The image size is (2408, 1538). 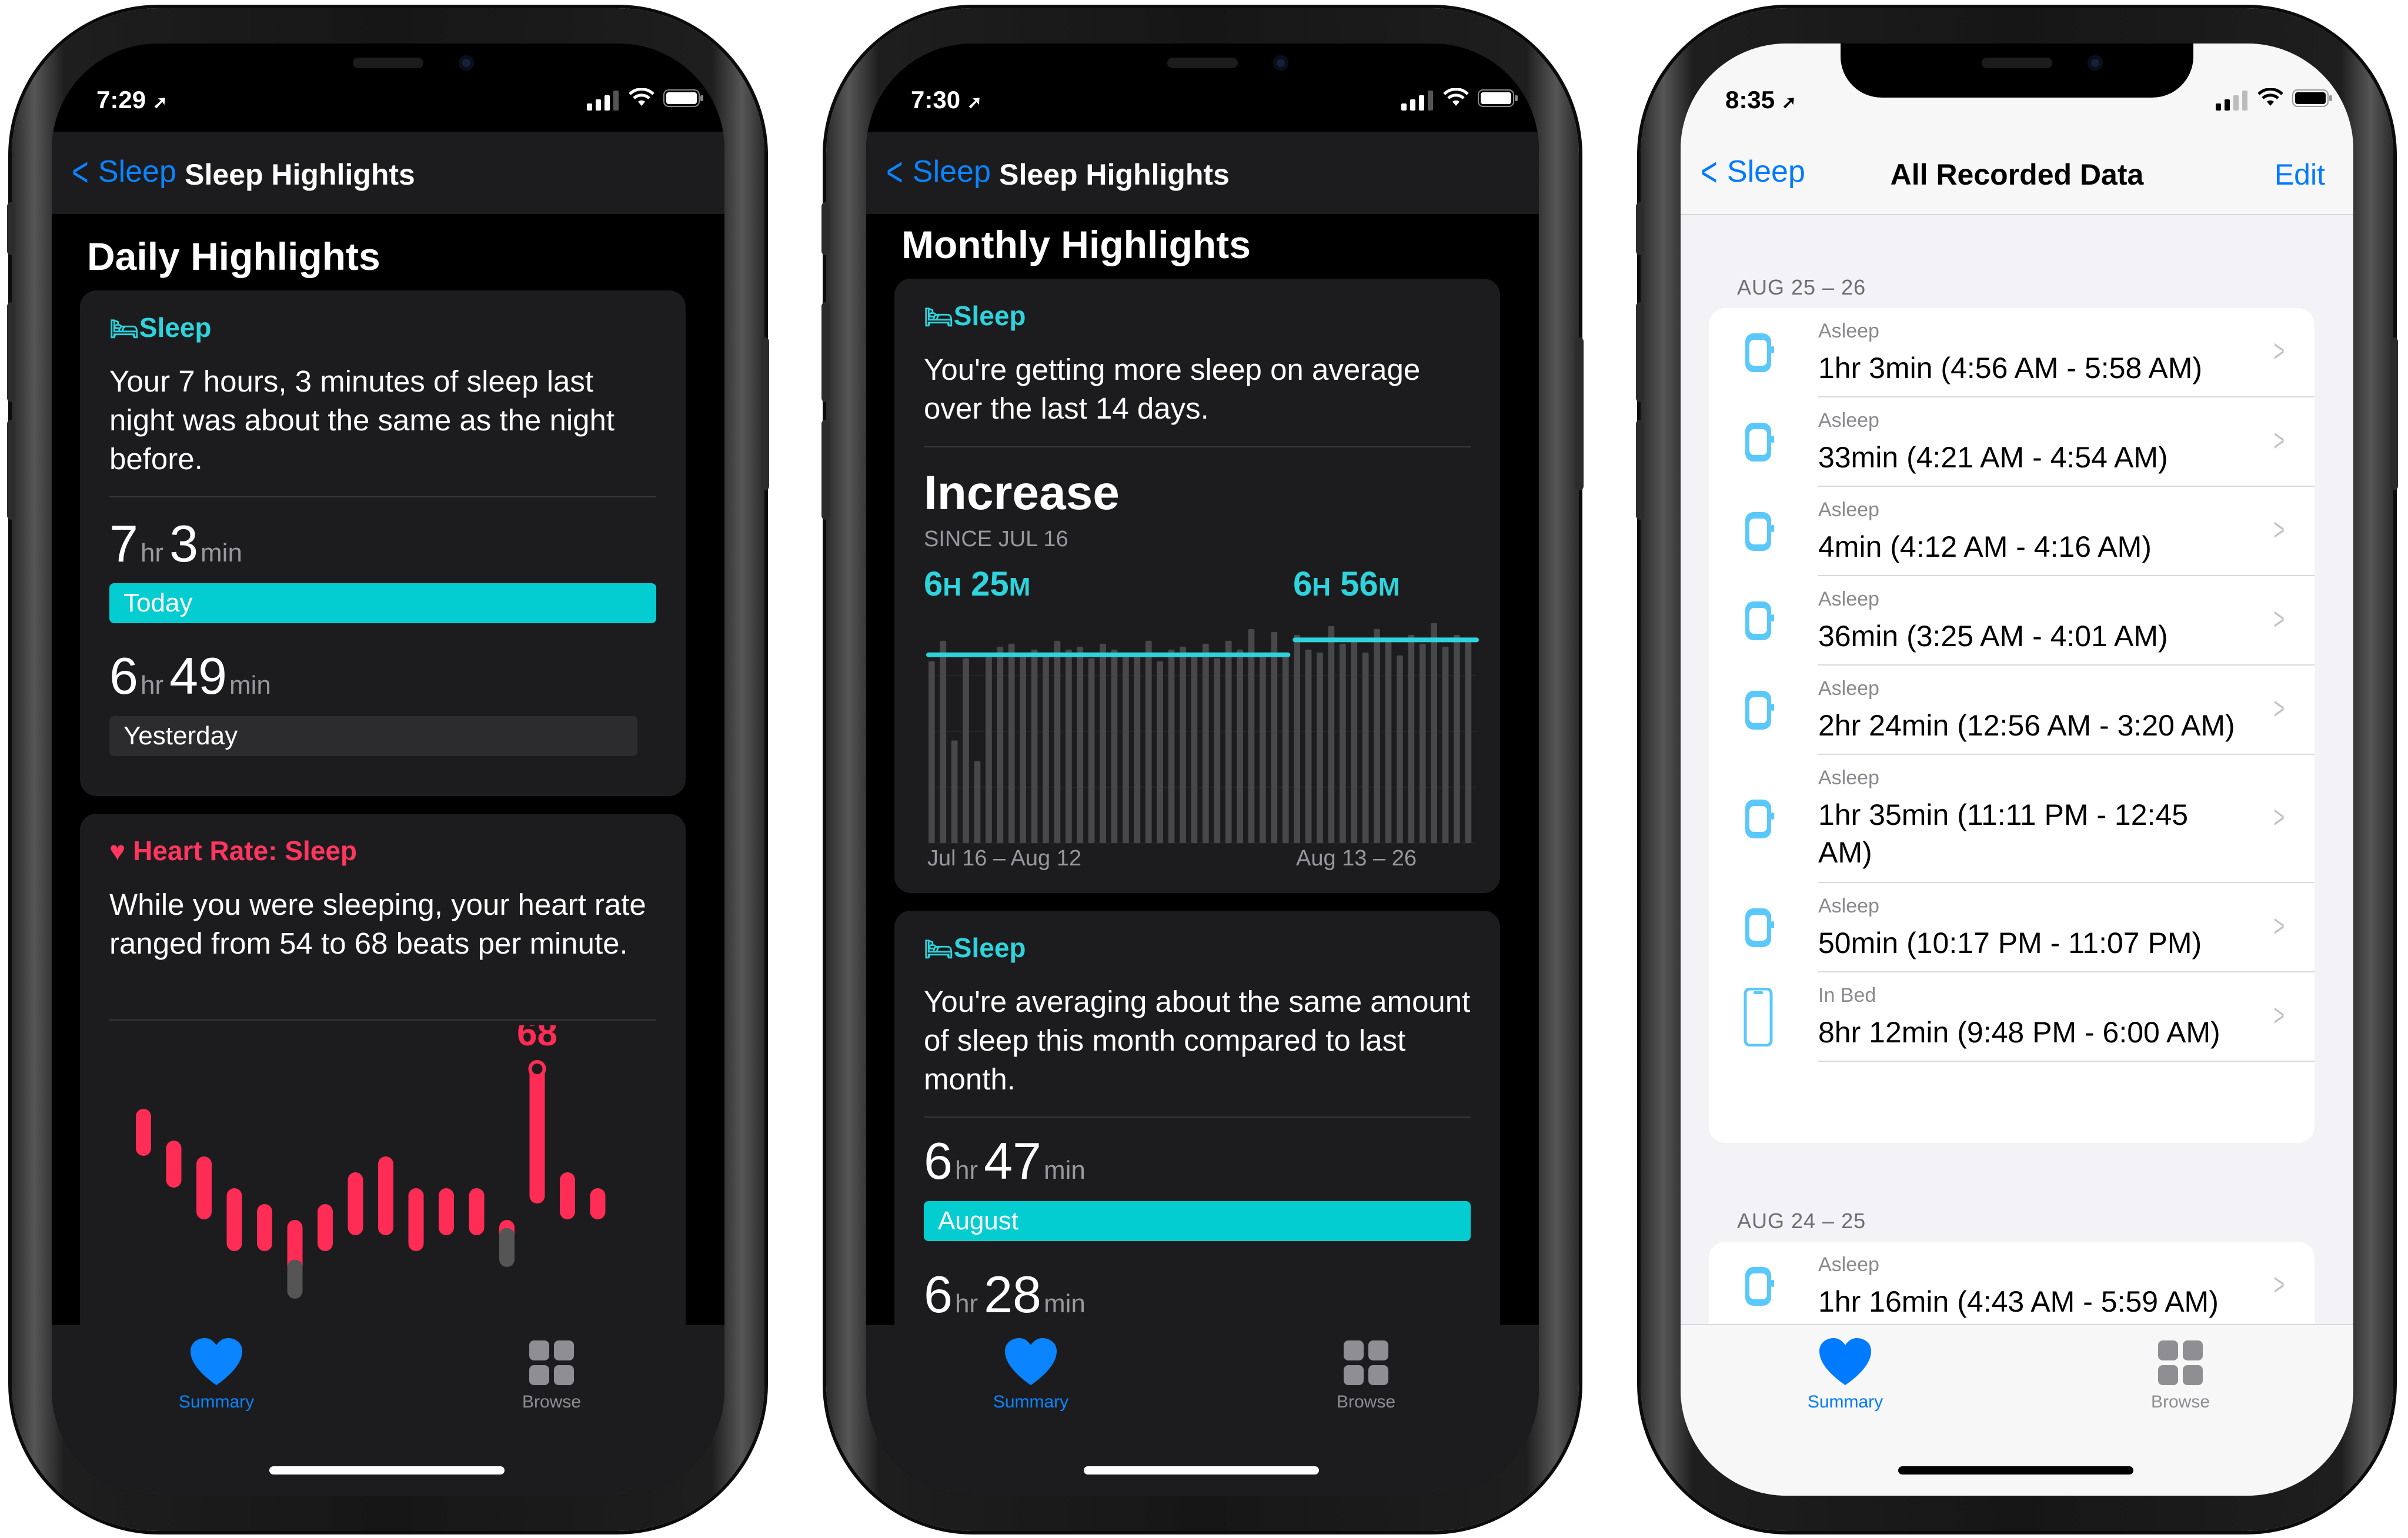 What do you see at coordinates (175, 543) in the screenshot?
I see `today-duration: 7hr 3min` at bounding box center [175, 543].